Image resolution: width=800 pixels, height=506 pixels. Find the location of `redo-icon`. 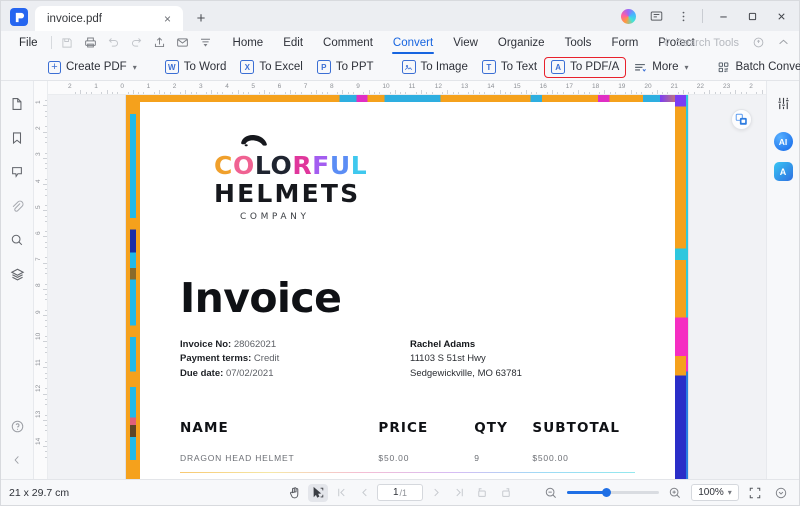

redo-icon is located at coordinates (136, 43).